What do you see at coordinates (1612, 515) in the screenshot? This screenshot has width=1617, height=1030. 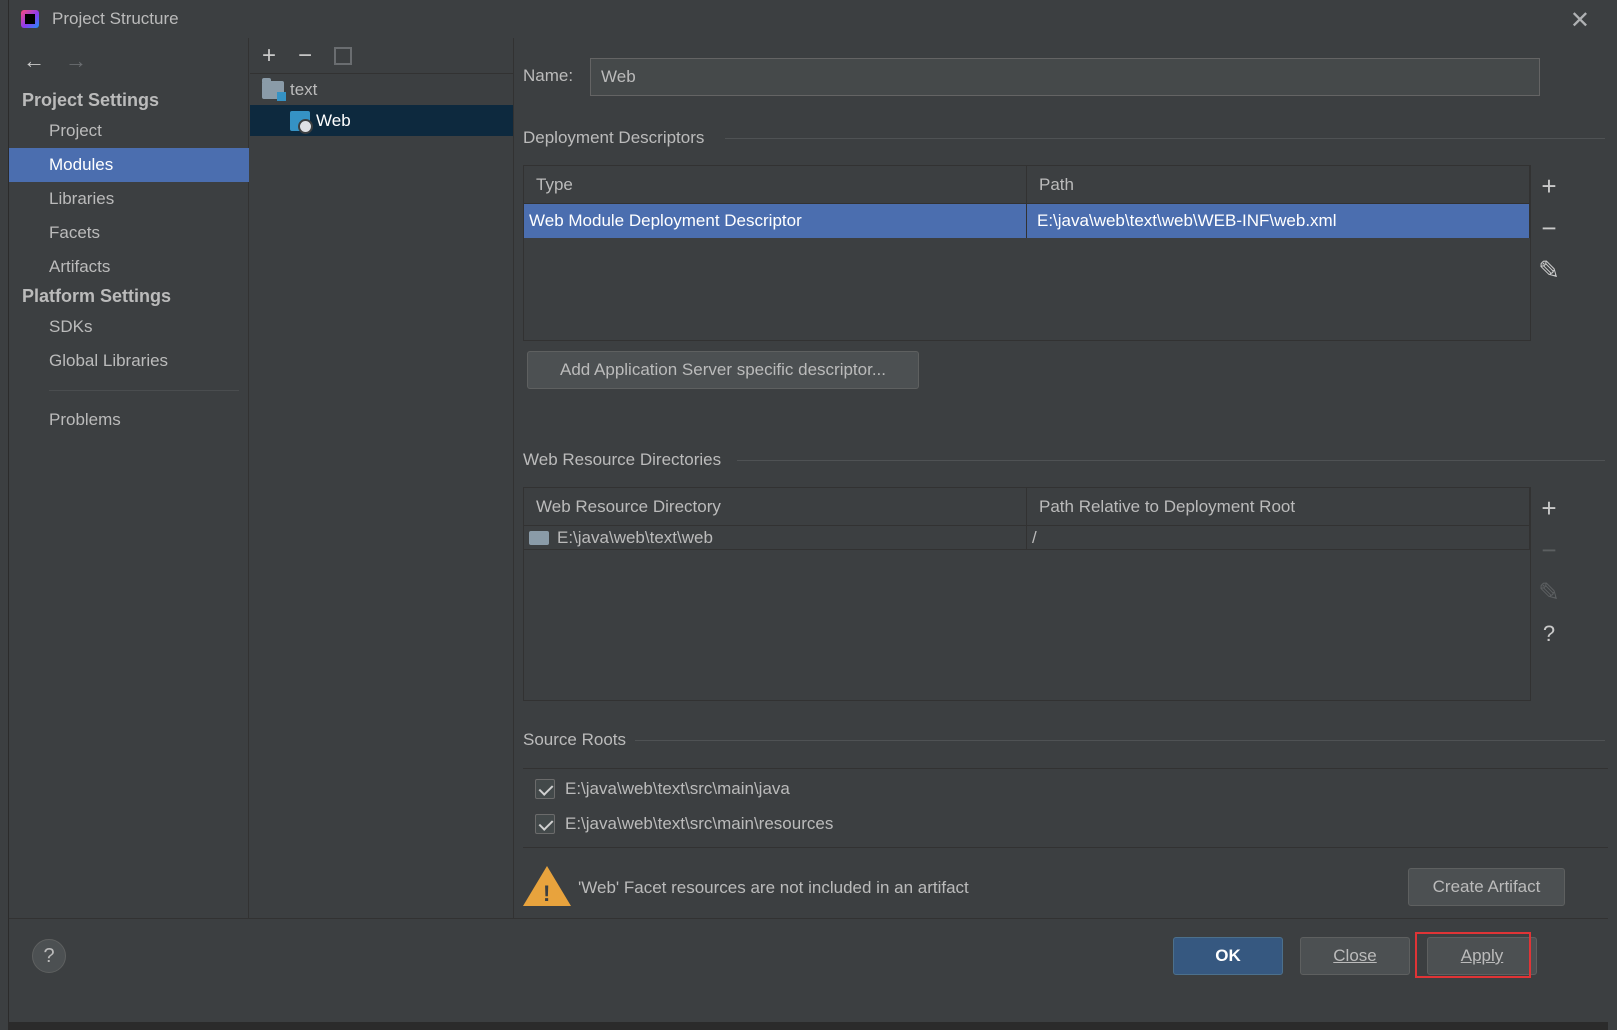 I see `ide-background-strip-right` at bounding box center [1612, 515].